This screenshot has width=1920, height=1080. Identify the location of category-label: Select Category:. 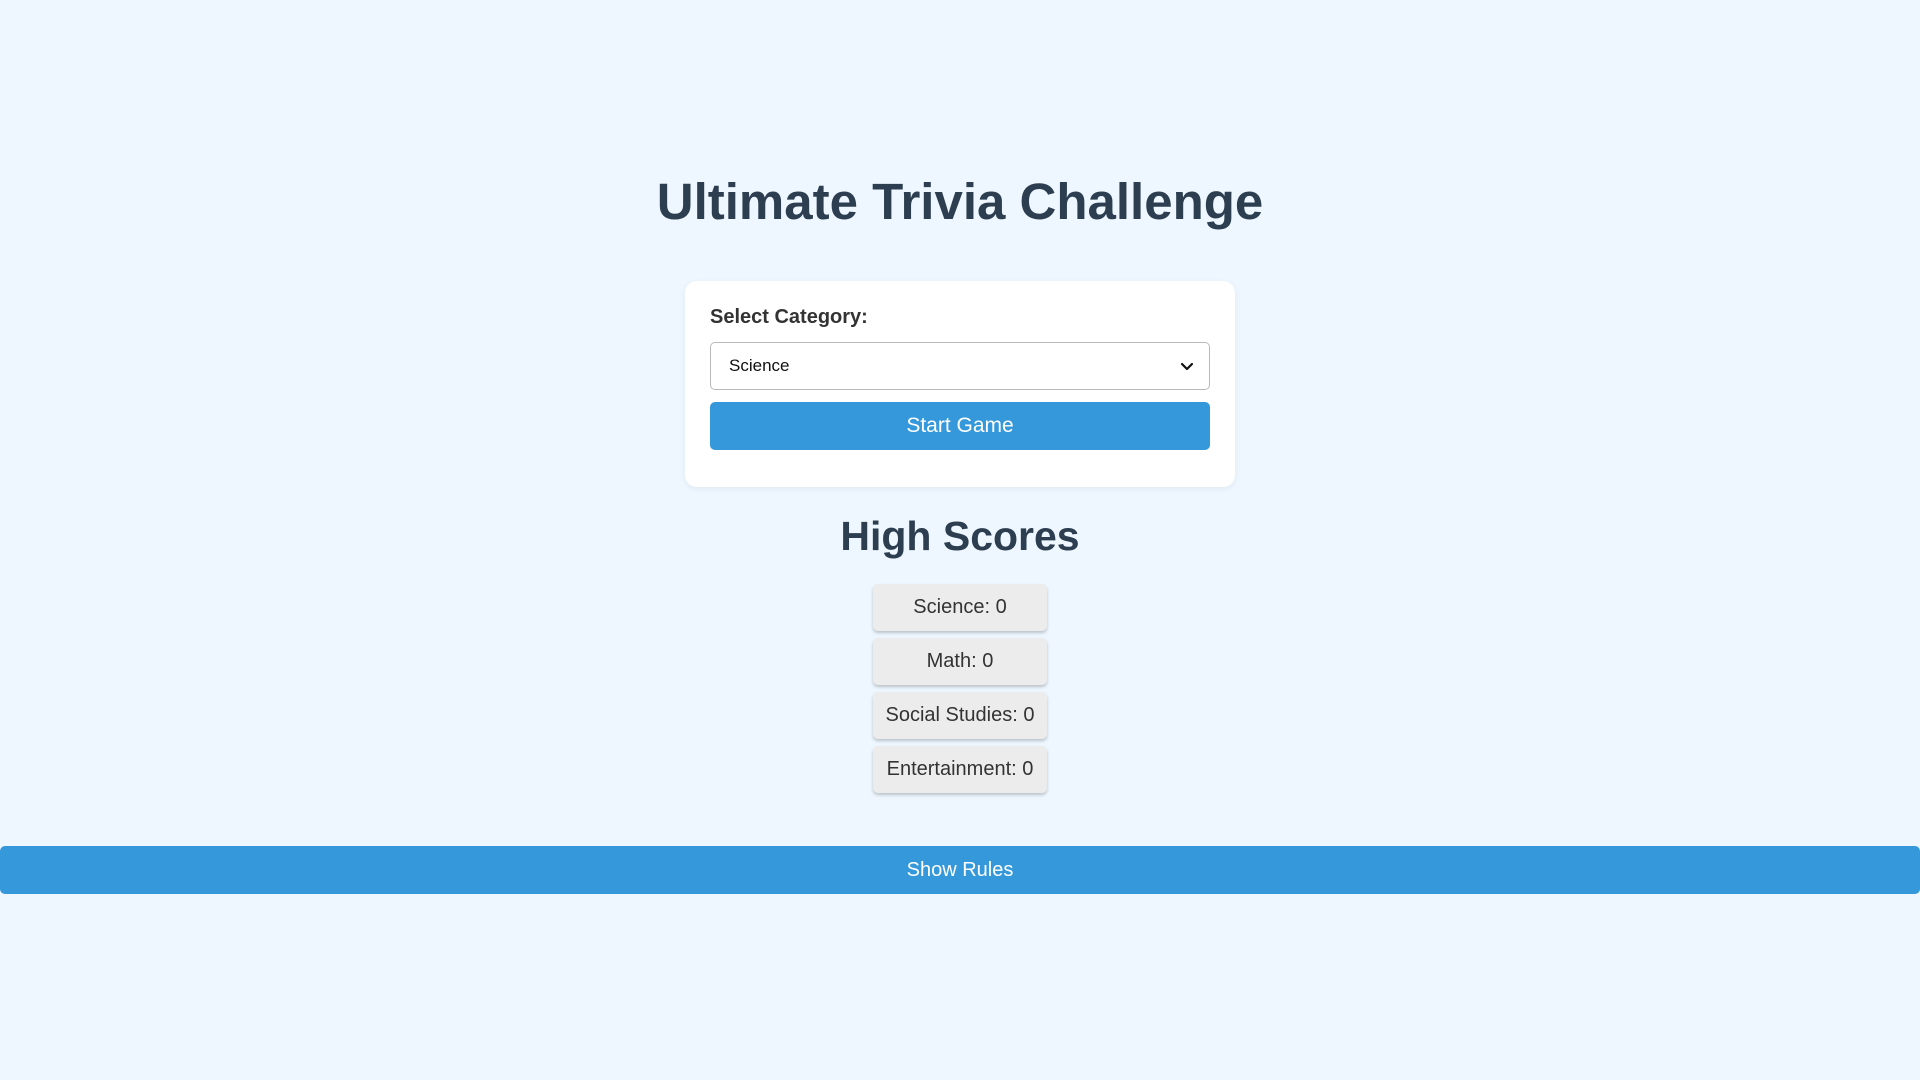
(789, 317).